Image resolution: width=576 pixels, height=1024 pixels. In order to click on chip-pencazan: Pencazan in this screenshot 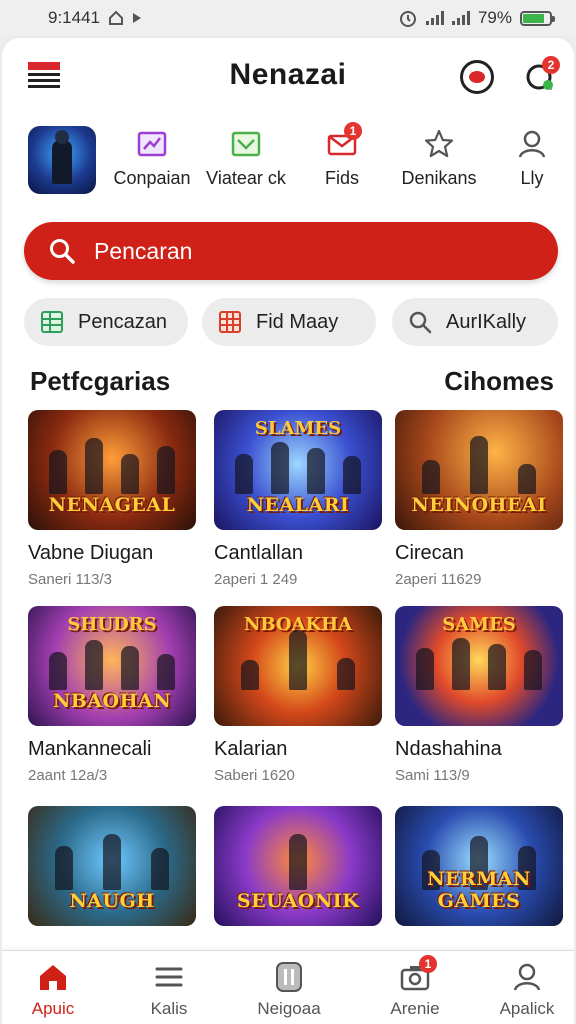, I will do `click(106, 322)`.